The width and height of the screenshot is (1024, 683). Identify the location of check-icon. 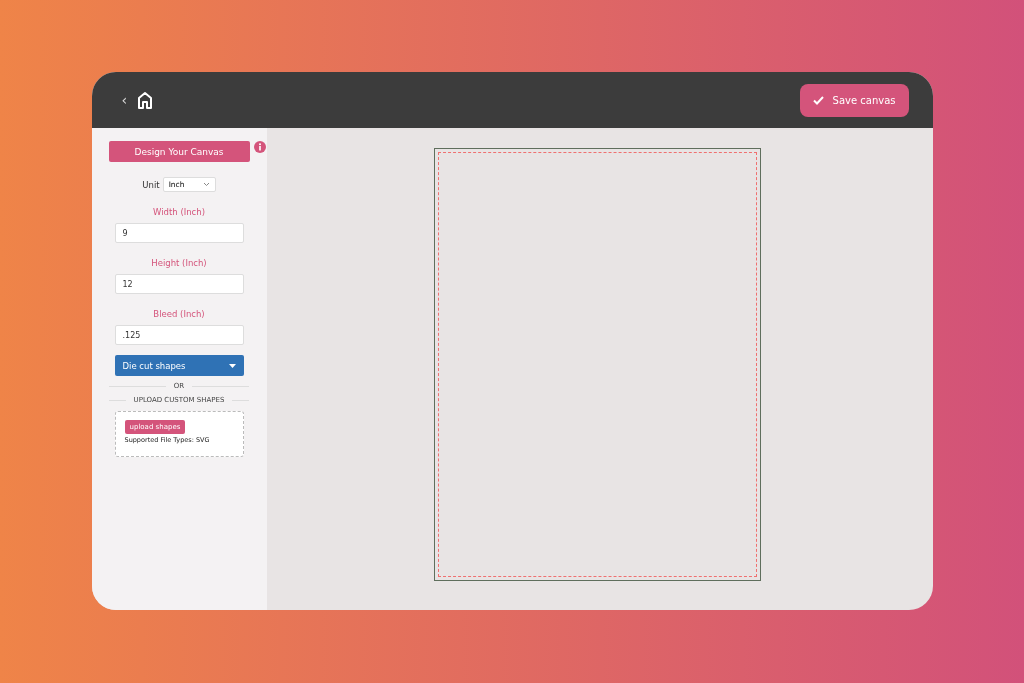
(818, 100).